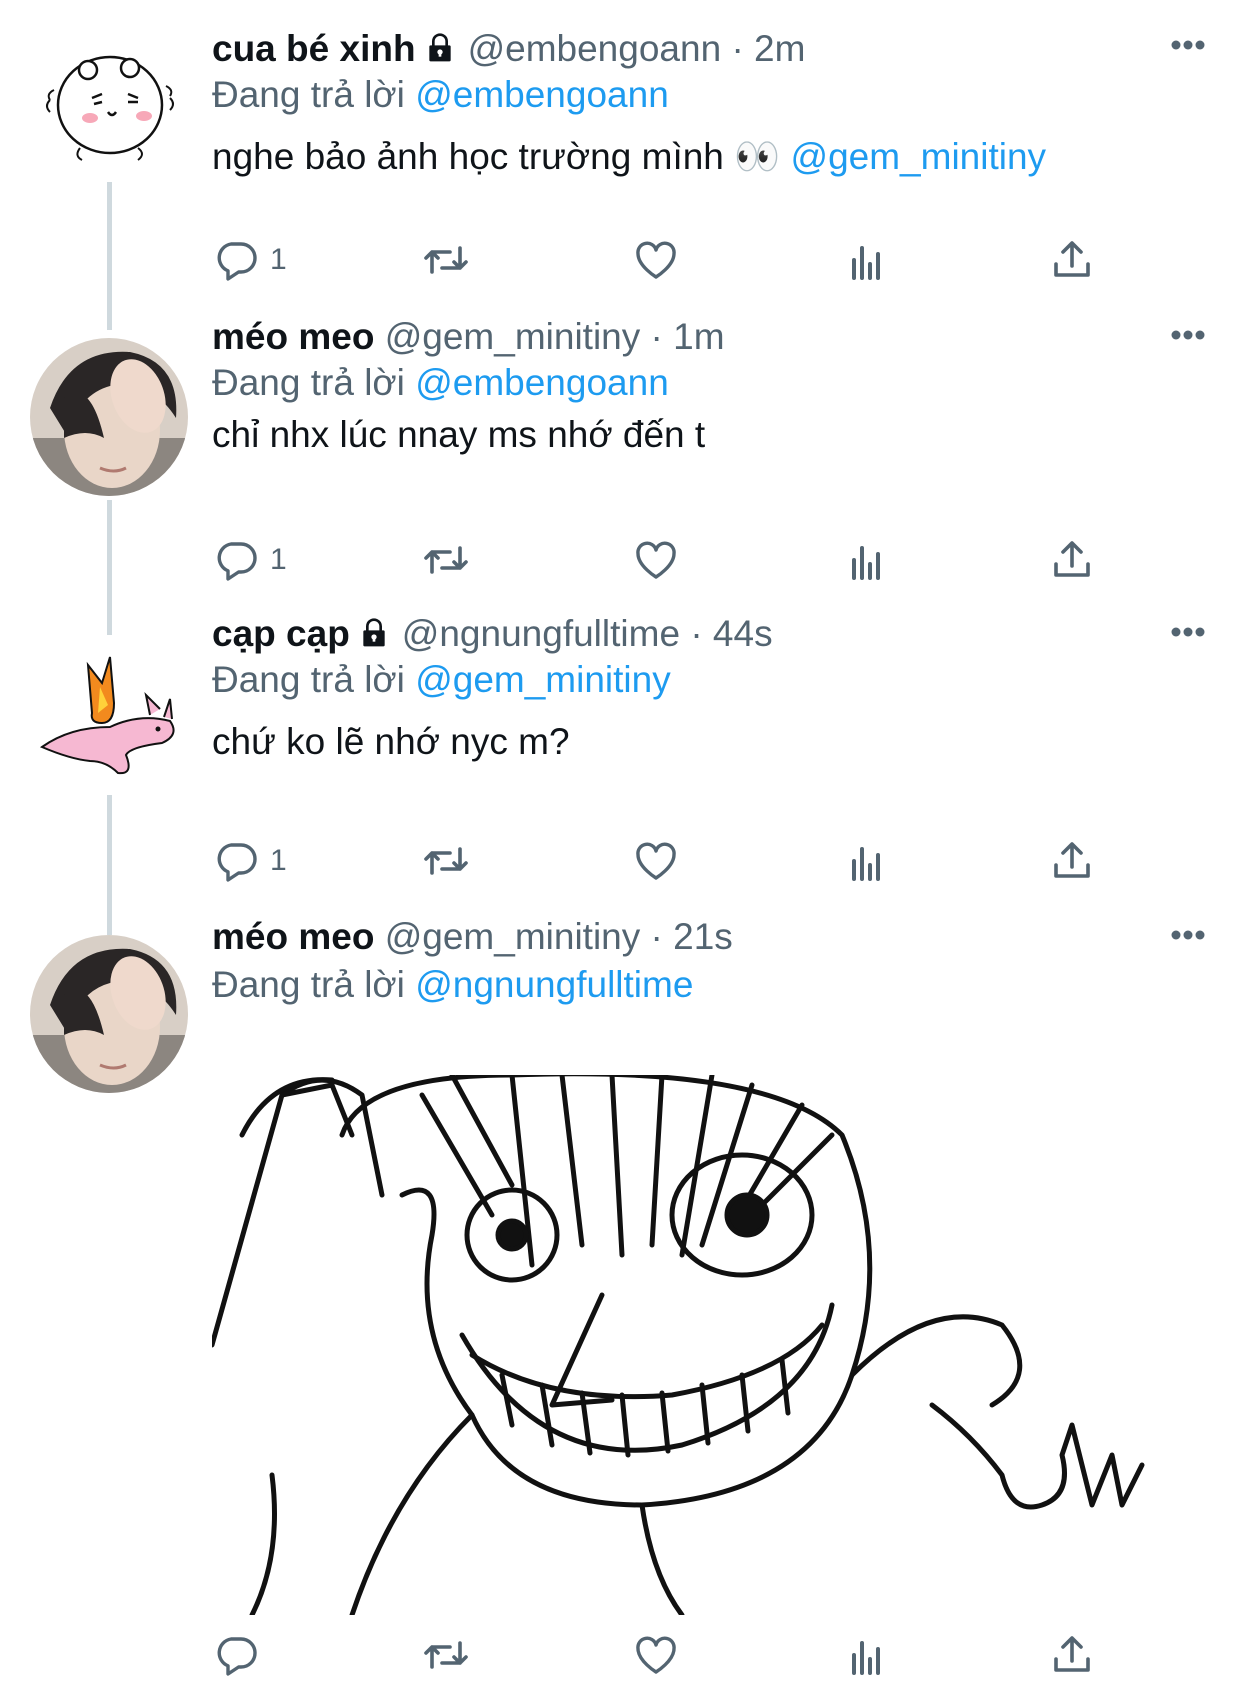  I want to click on avatar-bunny-image, so click(109, 722).